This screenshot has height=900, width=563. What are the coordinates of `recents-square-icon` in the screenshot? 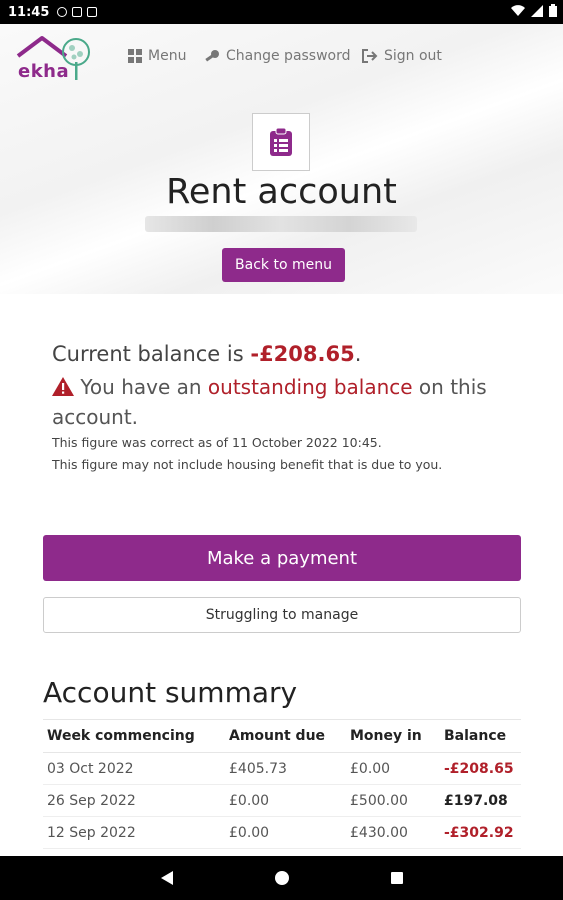 It's located at (397, 878).